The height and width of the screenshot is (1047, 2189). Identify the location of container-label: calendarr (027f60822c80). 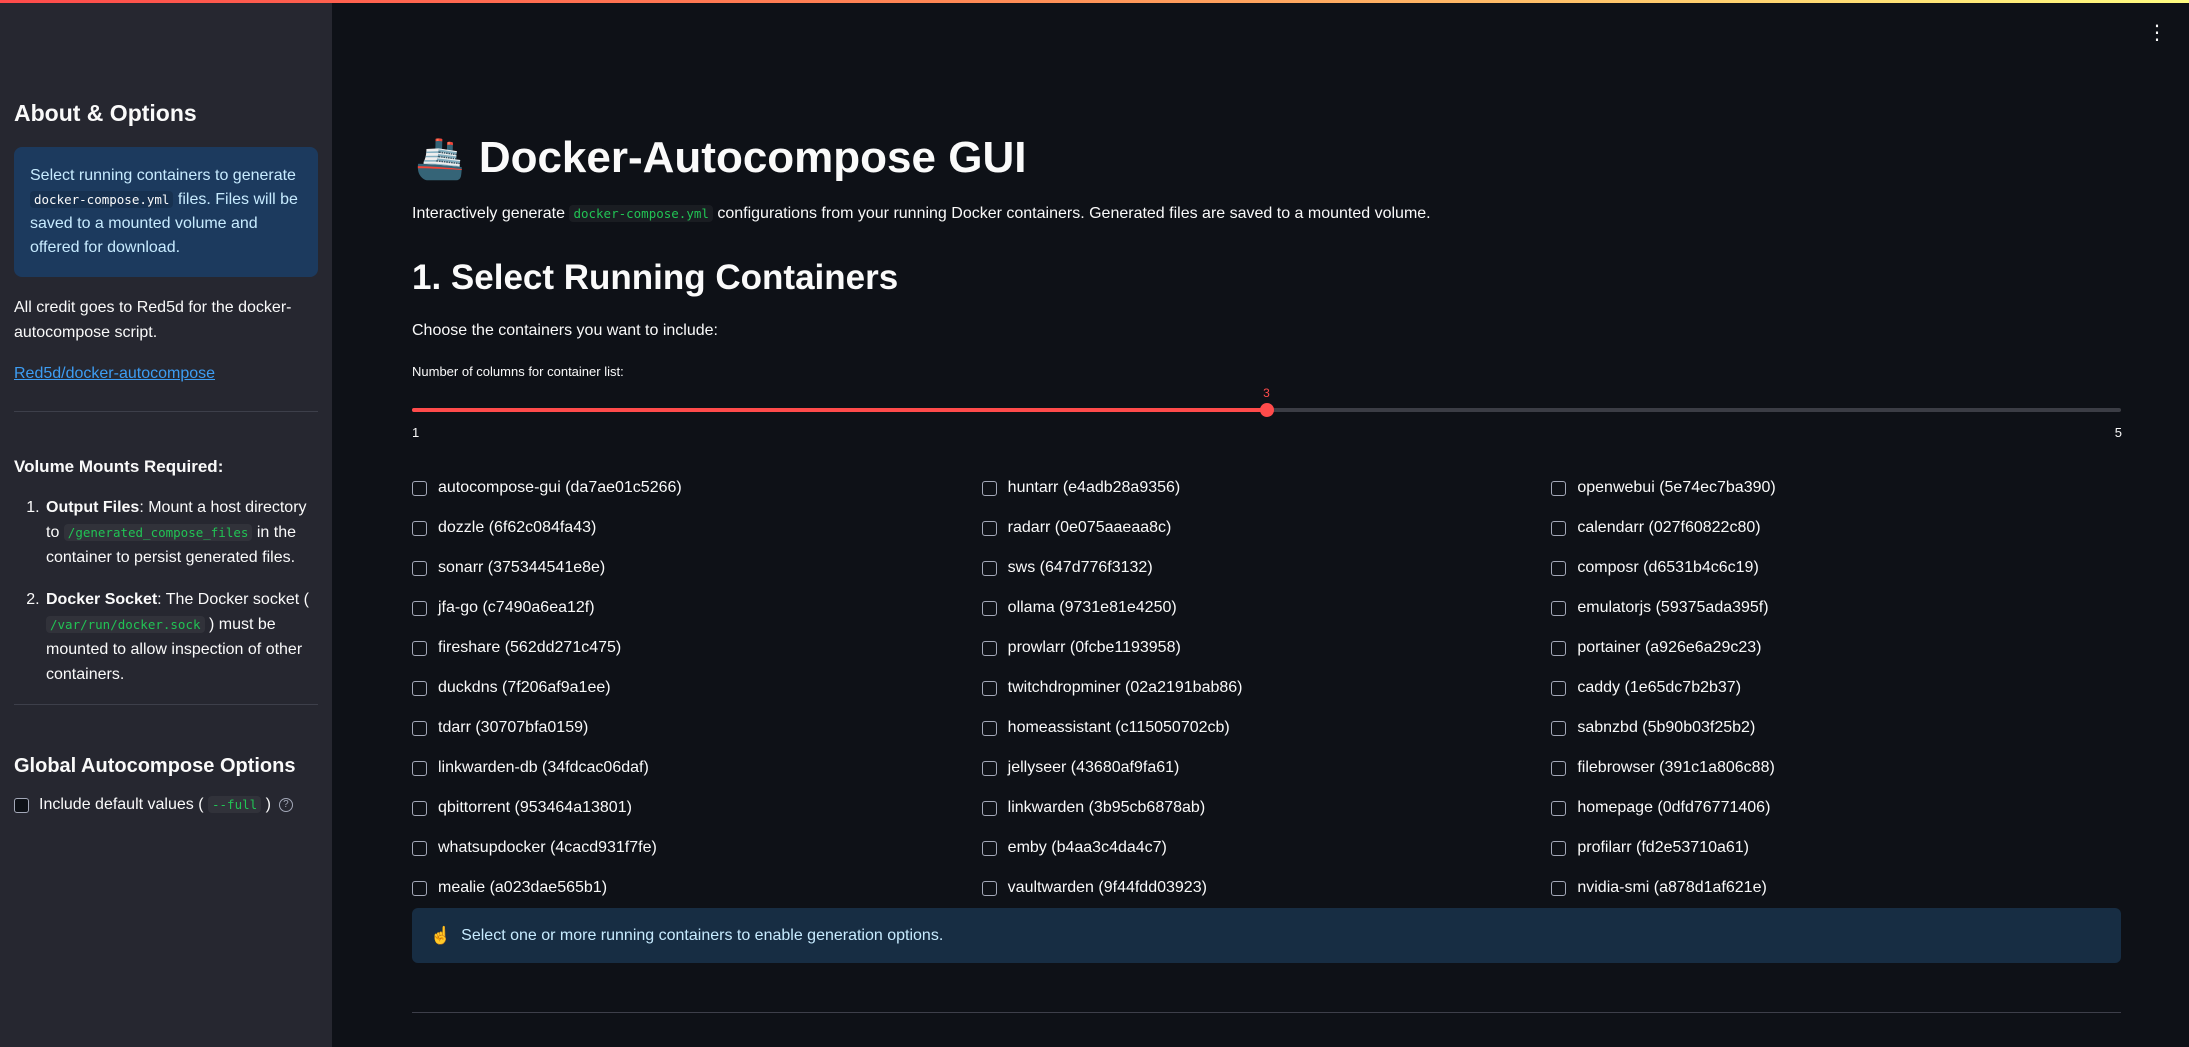
(1669, 527).